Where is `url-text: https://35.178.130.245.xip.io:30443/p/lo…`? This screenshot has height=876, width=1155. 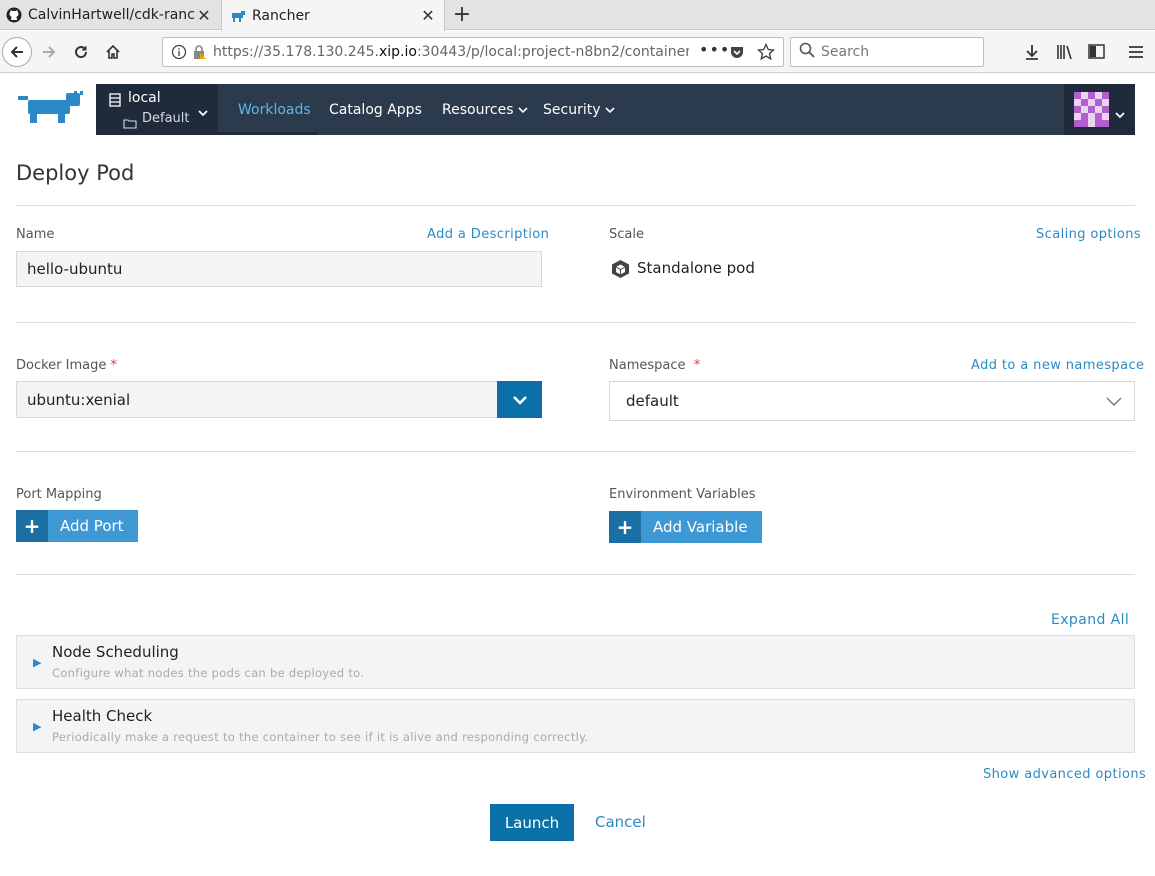
url-text: https://35.178.130.245.xip.io:30443/p/lo… is located at coordinates (451, 52).